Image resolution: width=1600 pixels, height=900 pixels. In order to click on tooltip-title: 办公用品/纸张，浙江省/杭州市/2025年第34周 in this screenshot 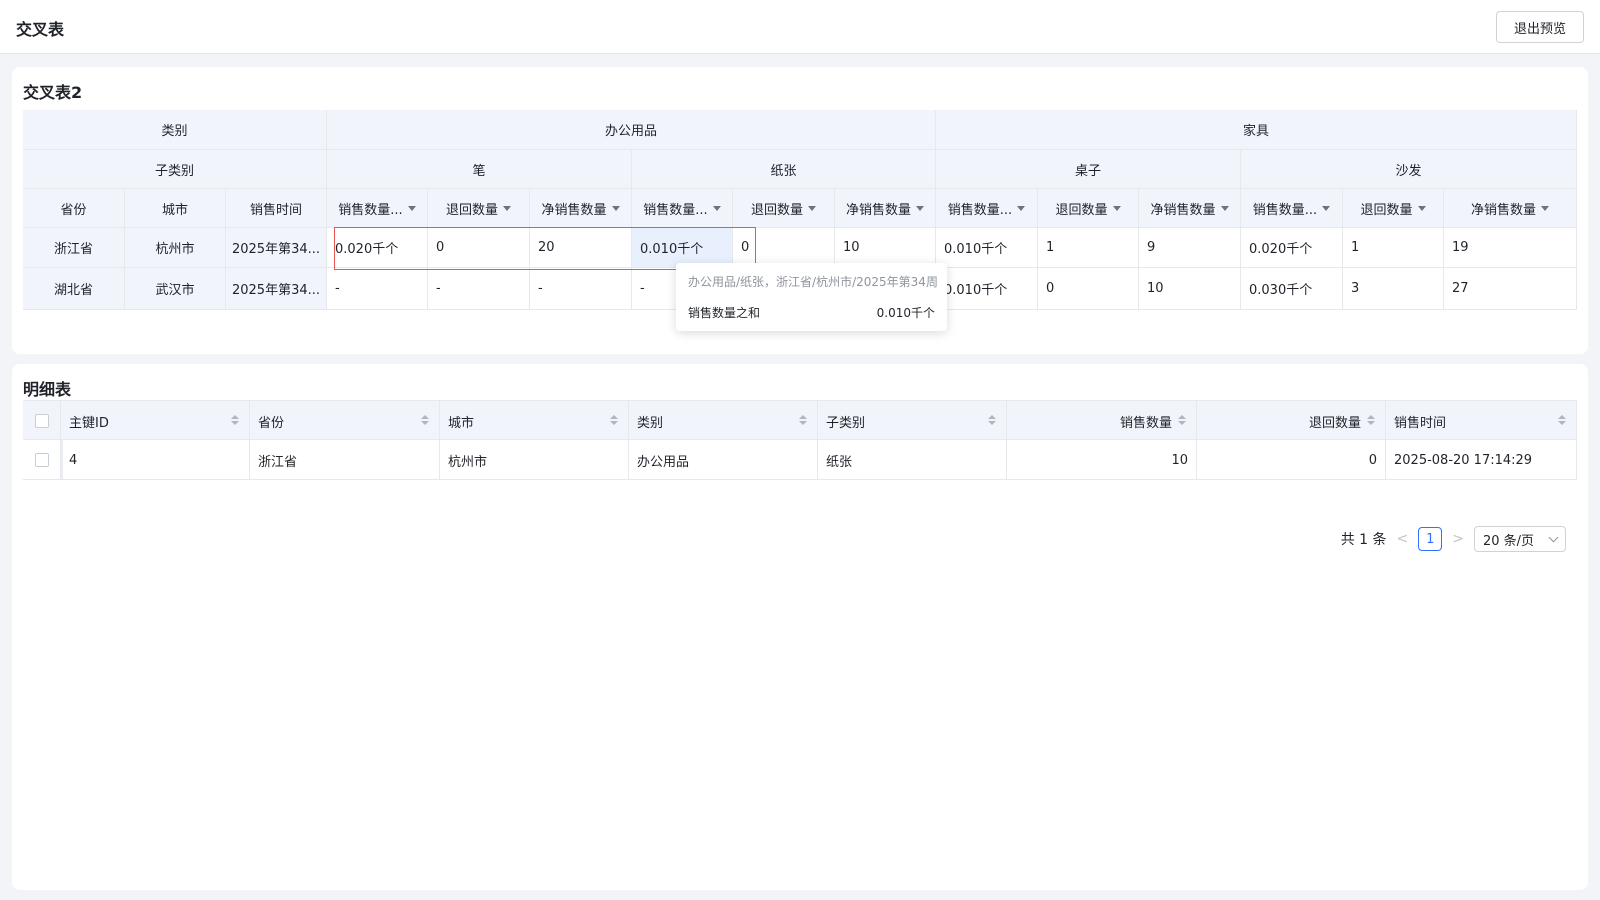, I will do `click(813, 282)`.